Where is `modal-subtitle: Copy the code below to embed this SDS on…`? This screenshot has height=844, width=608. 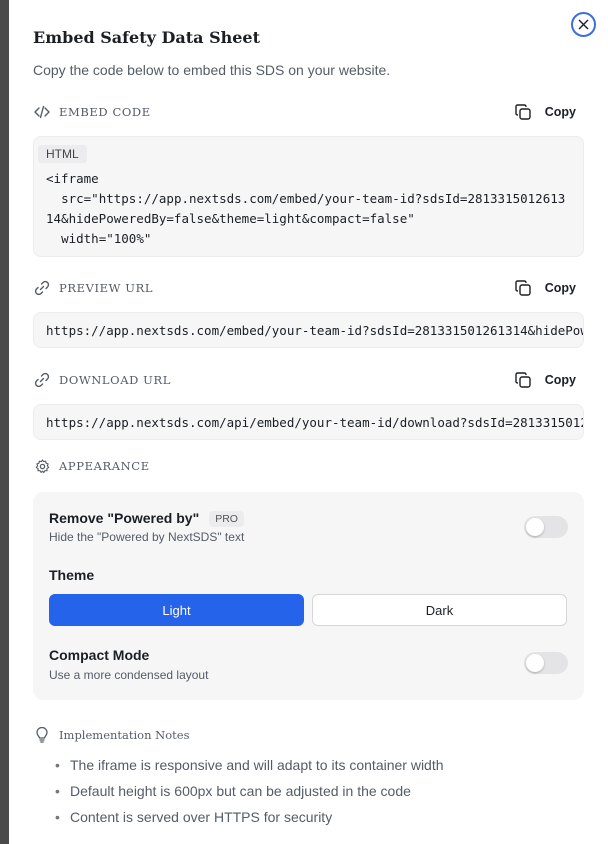 modal-subtitle: Copy the code below to embed this SDS on… is located at coordinates (212, 70).